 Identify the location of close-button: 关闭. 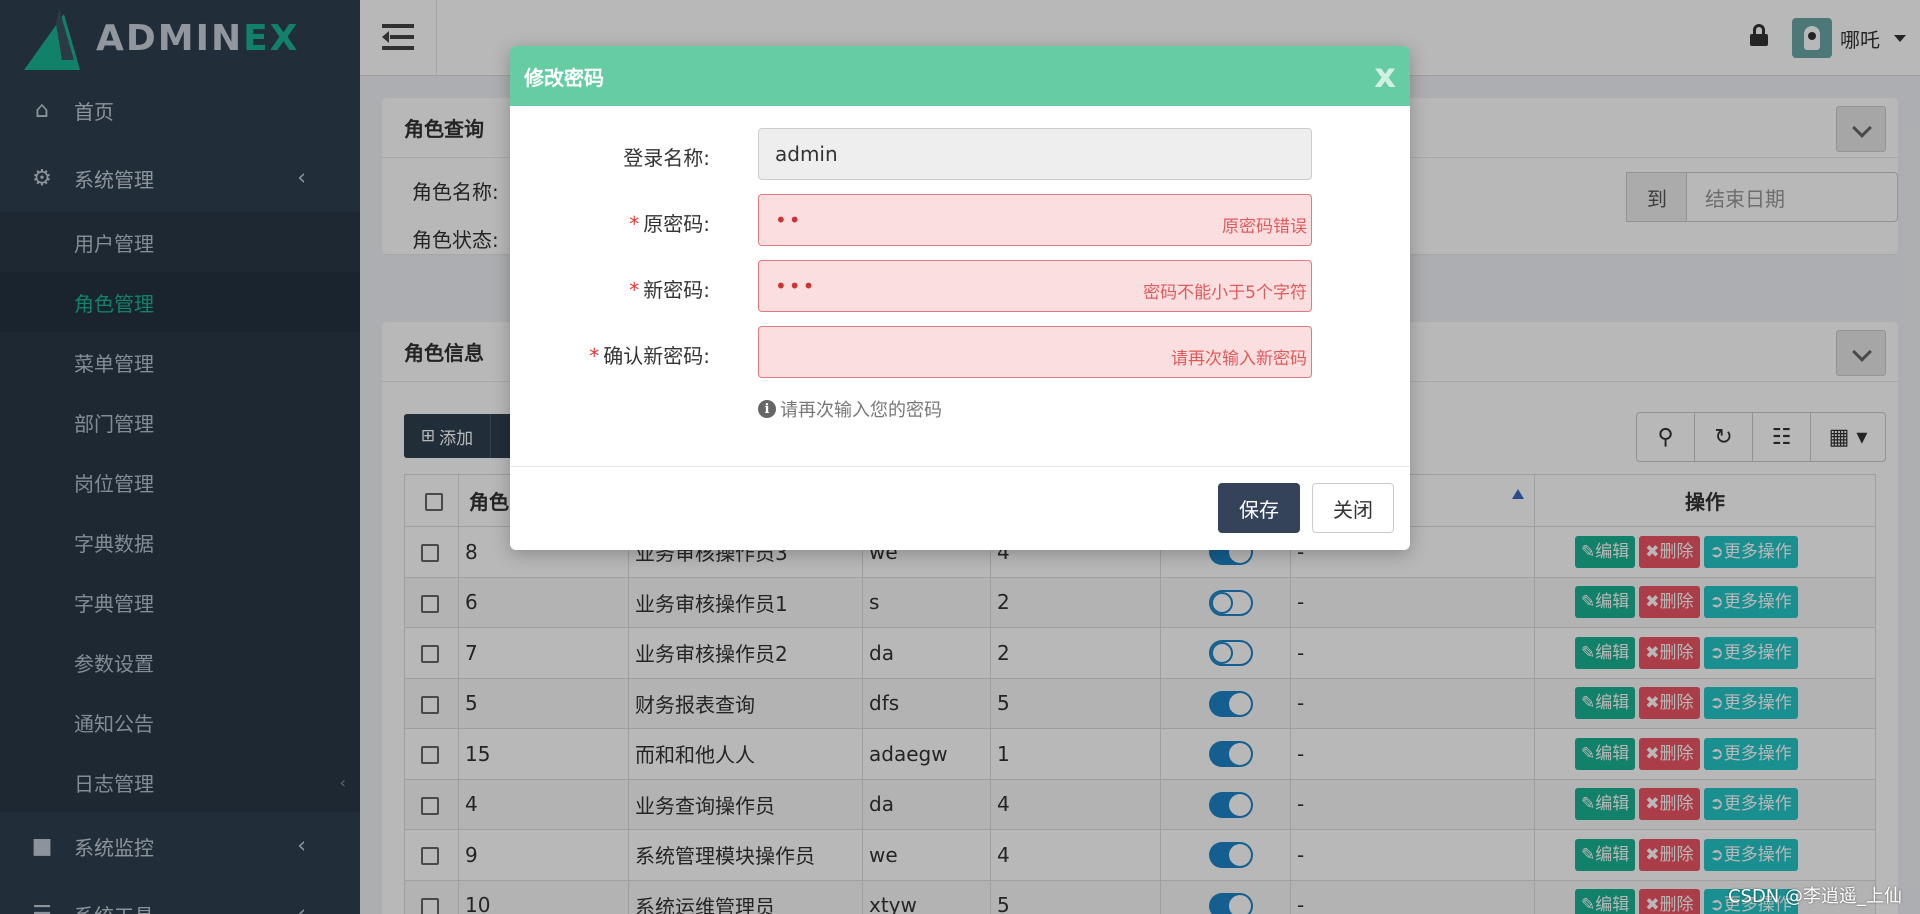
(1353, 508).